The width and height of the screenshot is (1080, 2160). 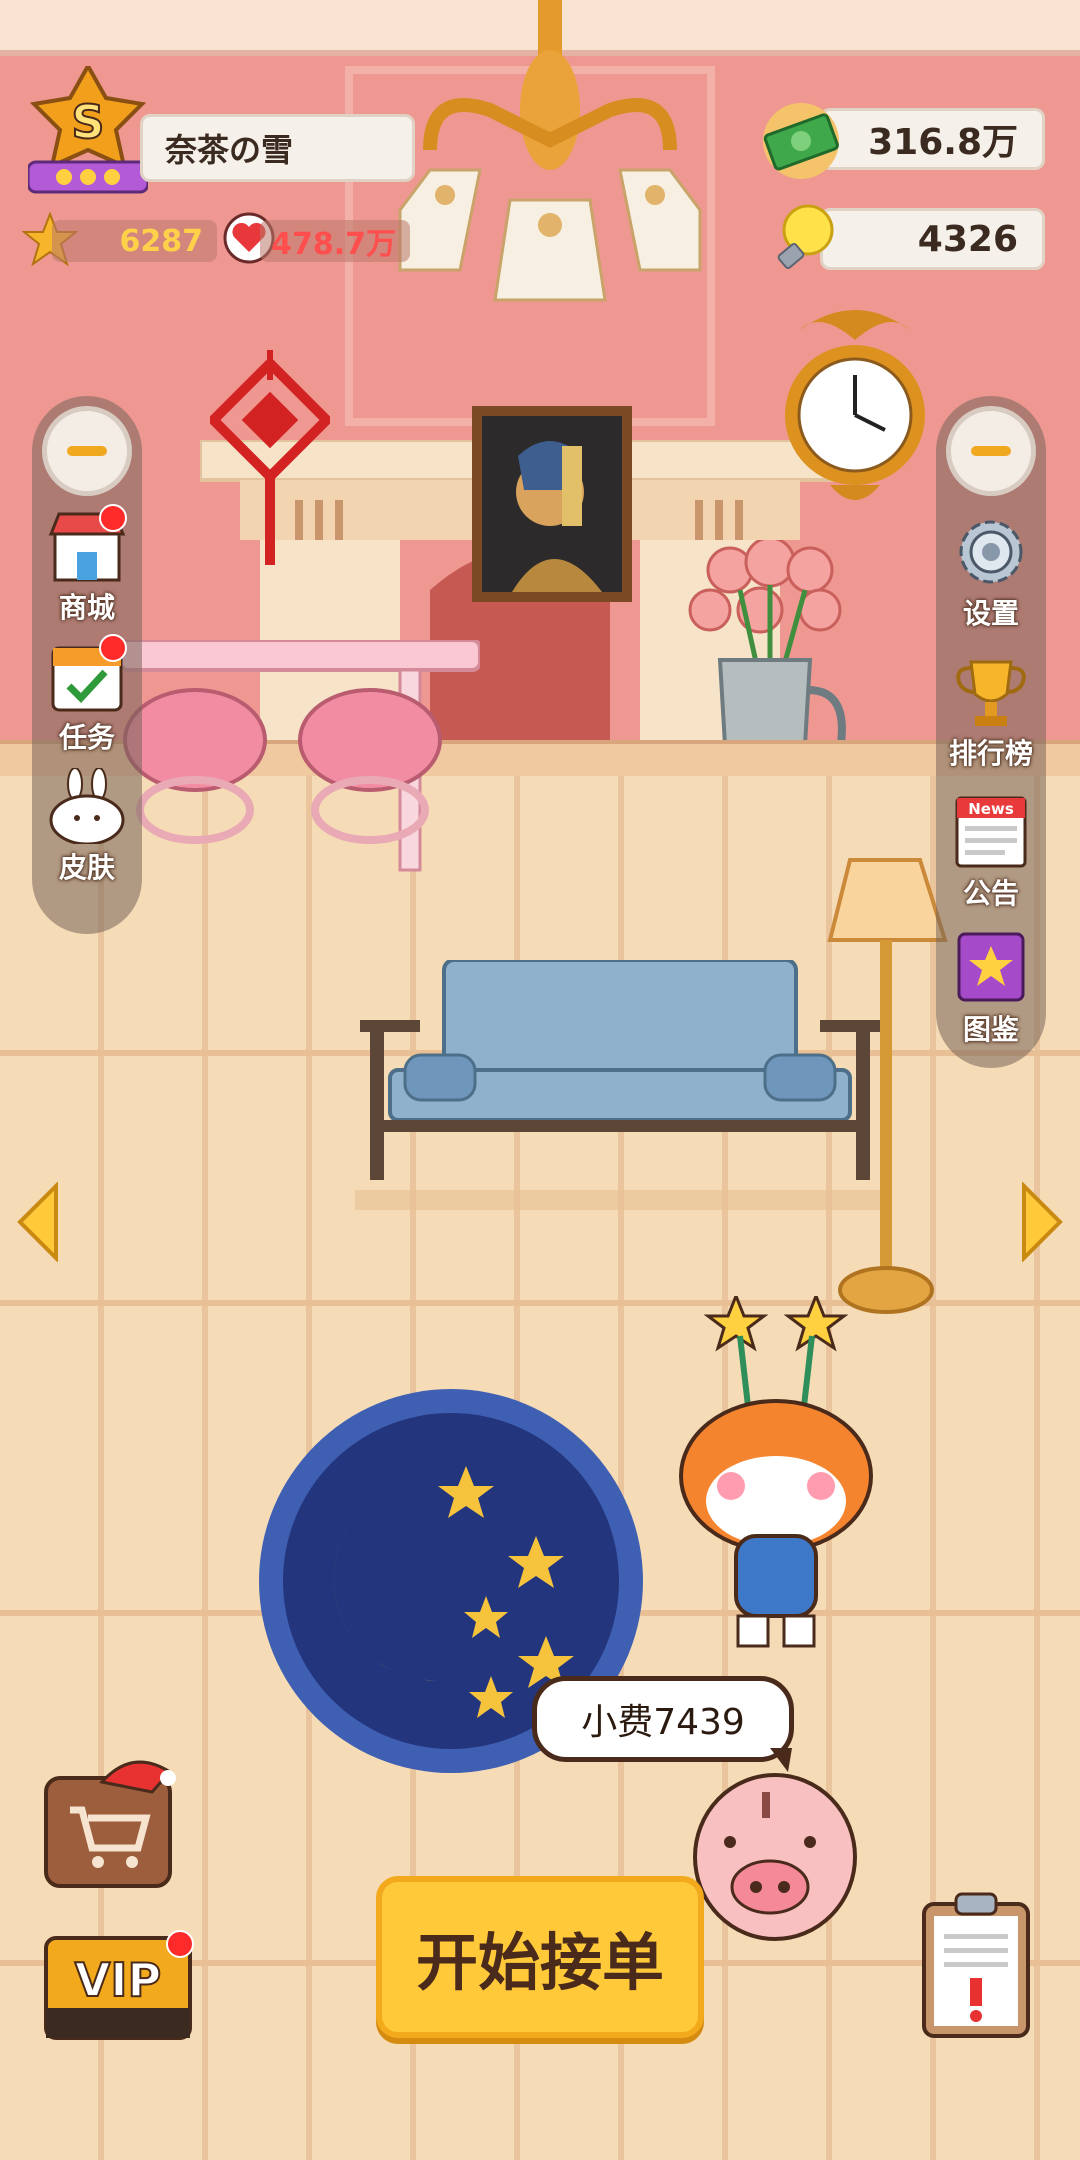 I want to click on vip-label: VIP, so click(x=118, y=1980).